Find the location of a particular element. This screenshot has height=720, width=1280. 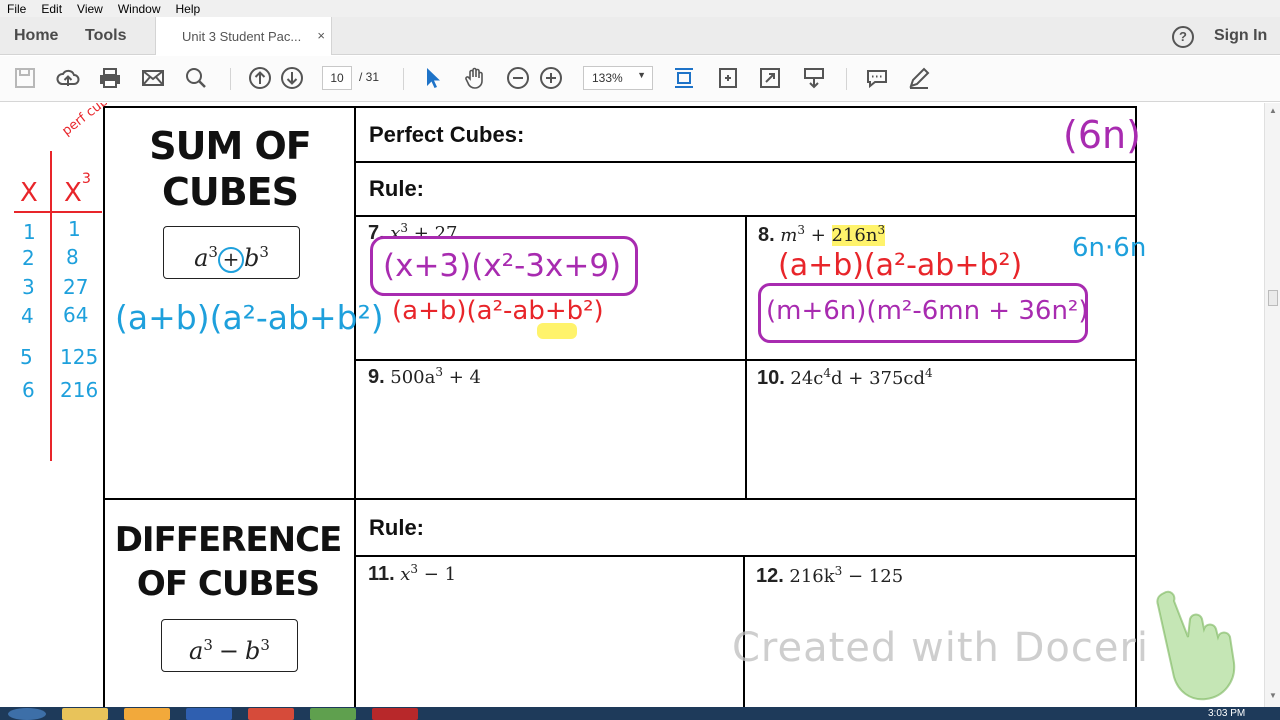

zoom-in-icon is located at coordinates (551, 78).